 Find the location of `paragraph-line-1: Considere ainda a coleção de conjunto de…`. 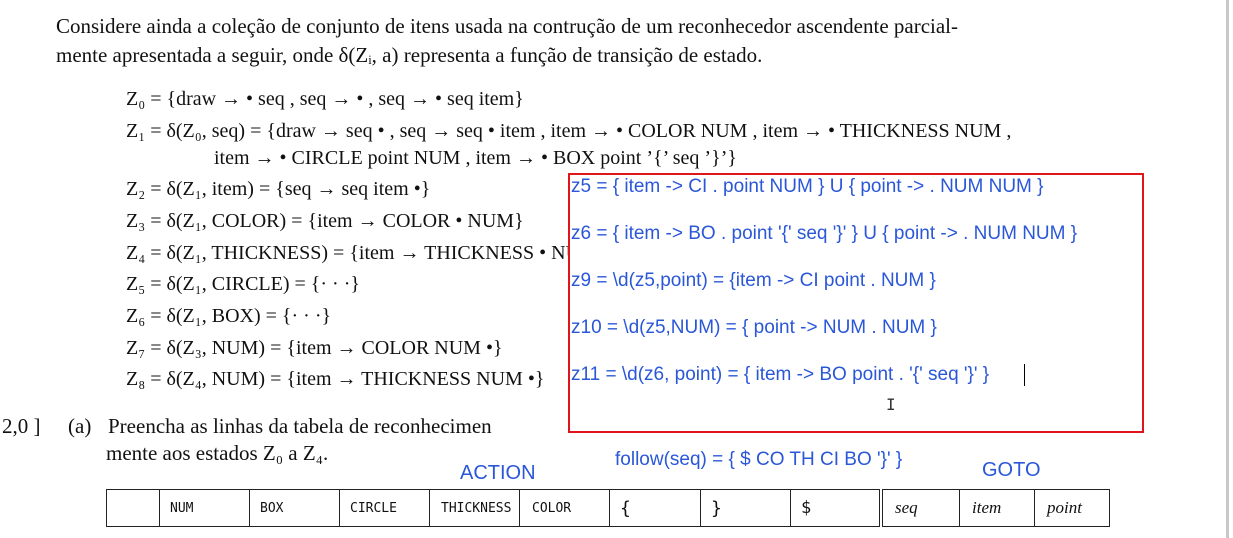

paragraph-line-1: Considere ainda a coleção de conjunto de… is located at coordinates (507, 26).